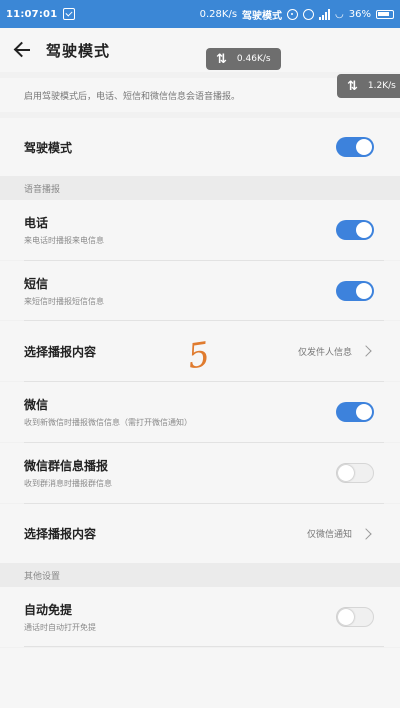  What do you see at coordinates (218, 14) in the screenshot?
I see `network-speed: 0.28K/s` at bounding box center [218, 14].